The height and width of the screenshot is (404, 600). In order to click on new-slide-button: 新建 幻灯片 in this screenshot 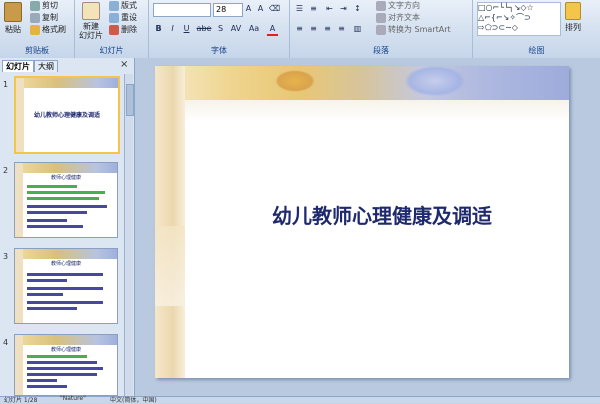, I will do `click(91, 21)`.